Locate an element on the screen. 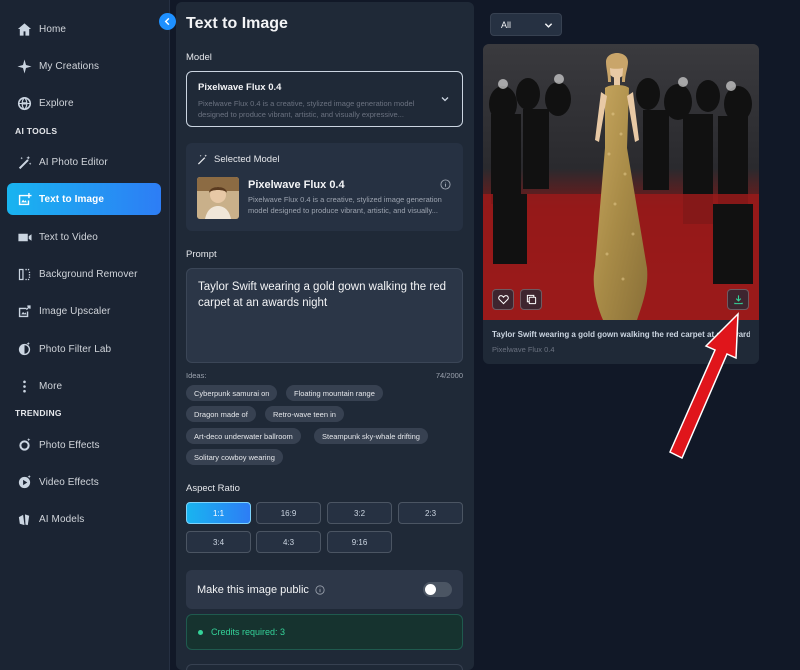 The height and width of the screenshot is (670, 800). aspect-ratio-label: Aspect Ratio is located at coordinates (213, 488).